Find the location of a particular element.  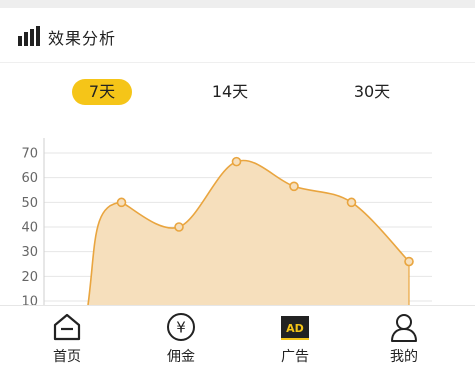

user-icon is located at coordinates (404, 327).